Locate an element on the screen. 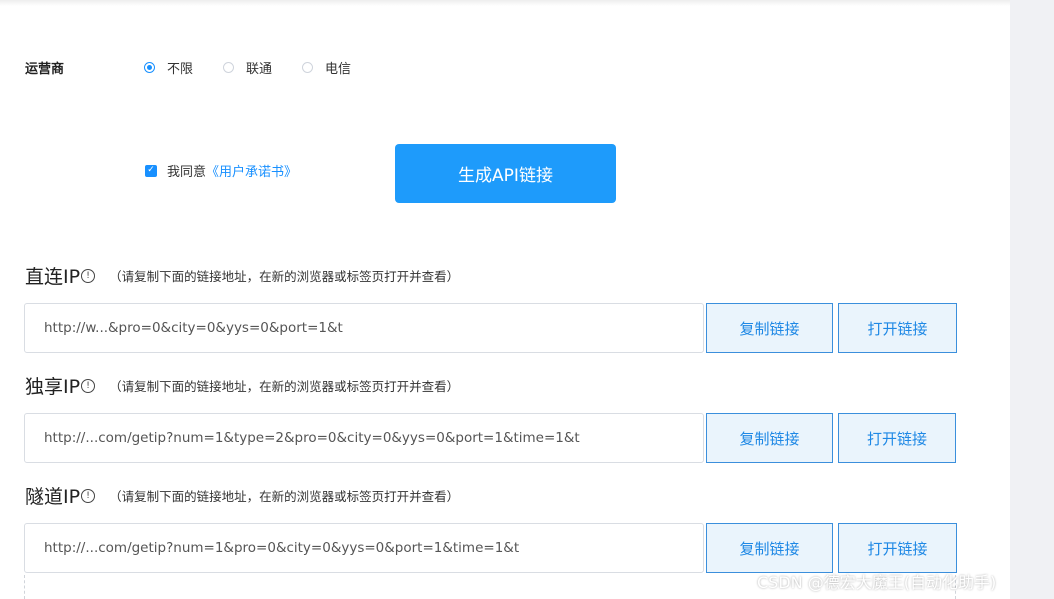 This screenshot has height=599, width=1054. agreement-text: 我同意 is located at coordinates (186, 170).